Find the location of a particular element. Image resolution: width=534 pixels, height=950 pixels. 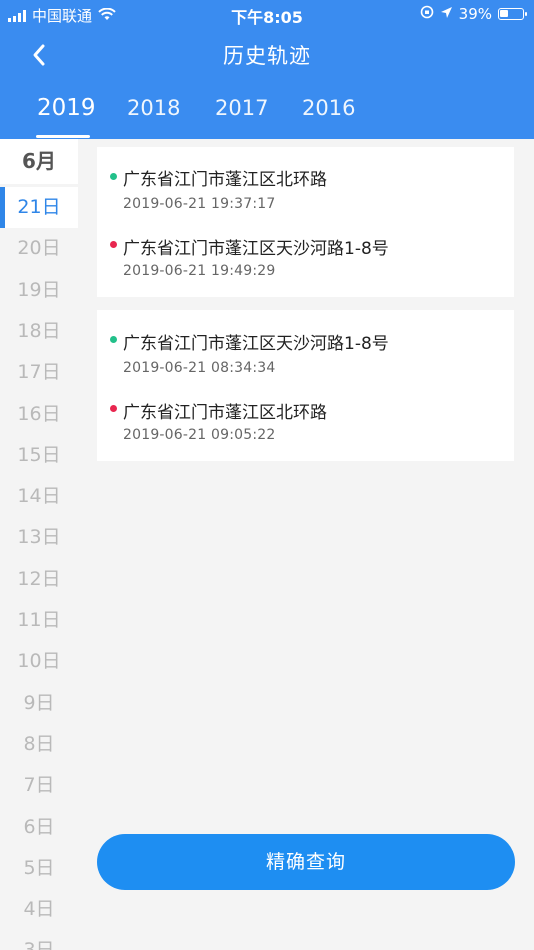

page-title: 历史轨迹 is located at coordinates (267, 56).